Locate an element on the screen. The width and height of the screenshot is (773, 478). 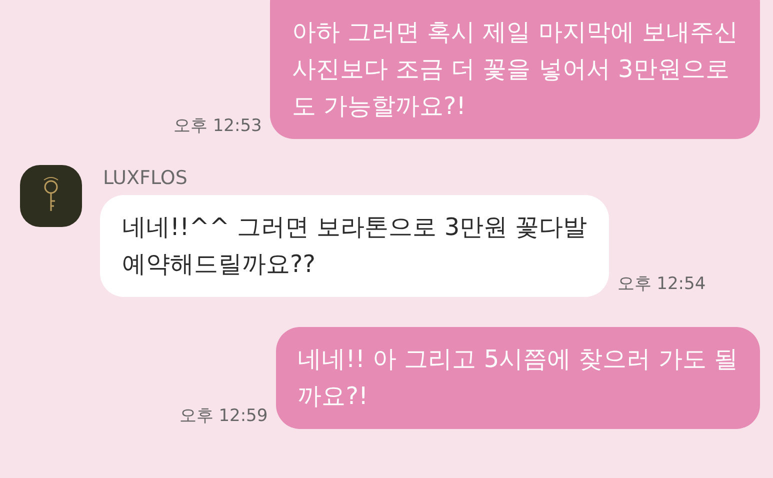
message-bubble: 네네!!^^ 그러면 보라톤으로 3만원 꽃다발 예약해드릴까요?? is located at coordinates (355, 246).